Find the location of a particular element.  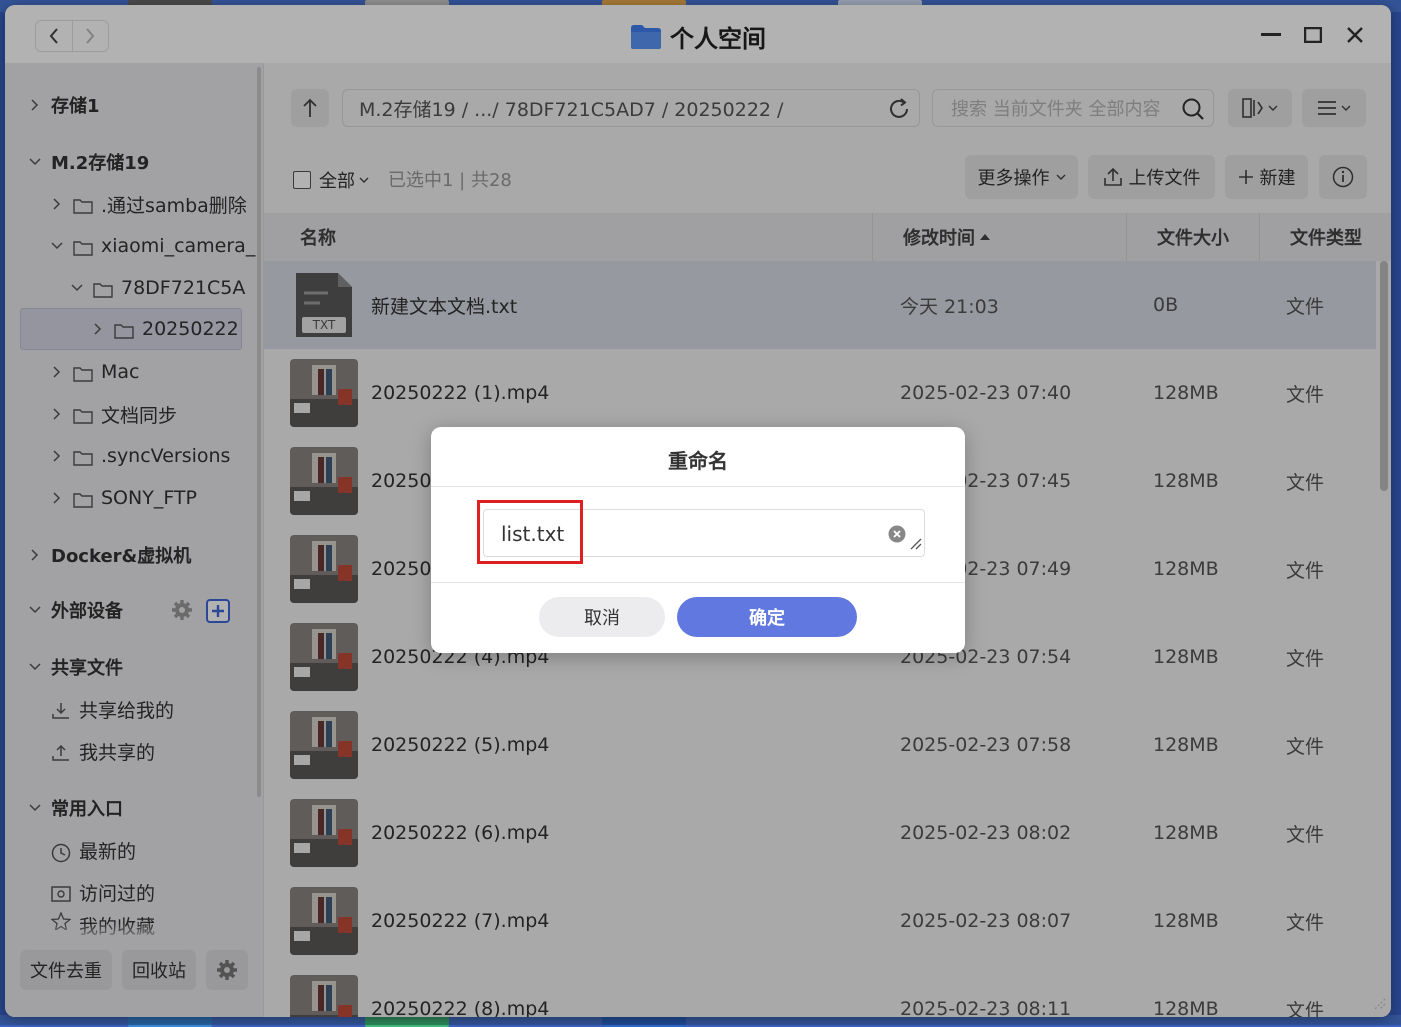

dialog-title: 重命名 is located at coordinates (698, 461).